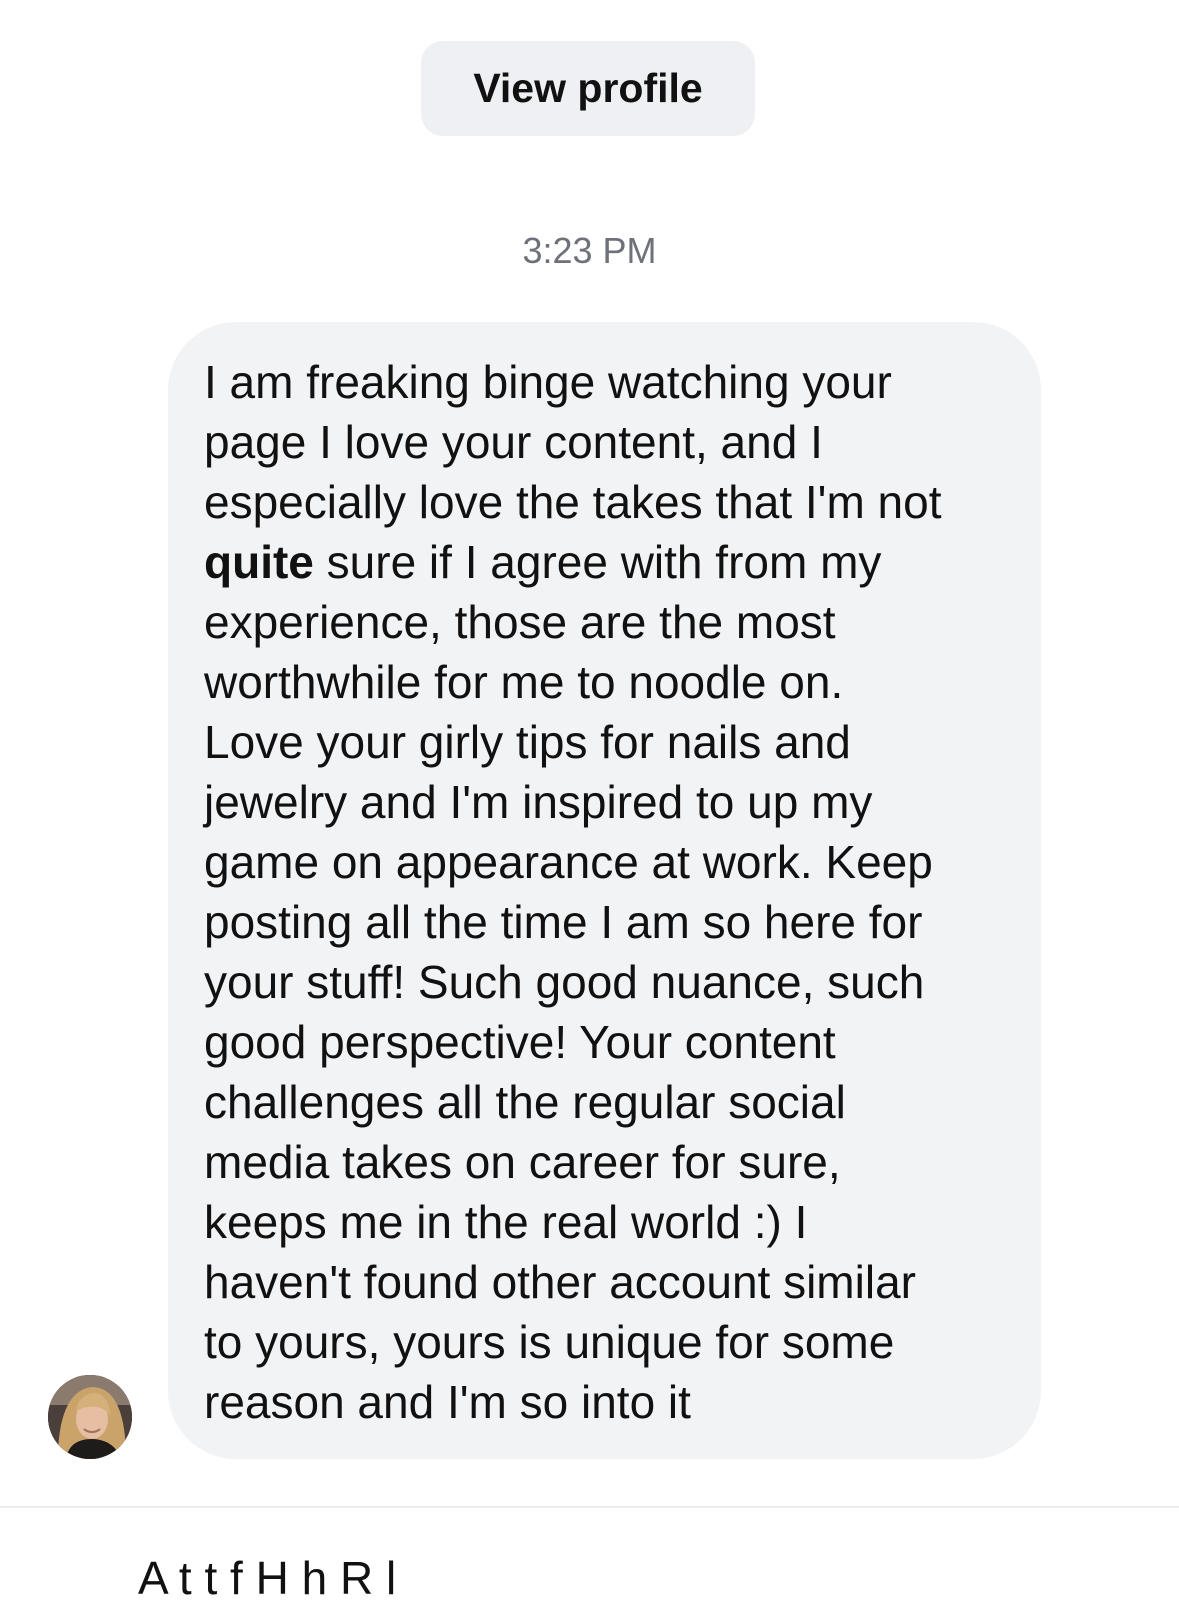 The height and width of the screenshot is (1608, 1179). I want to click on message-line: haven't found other account similar, so click(560, 1282).